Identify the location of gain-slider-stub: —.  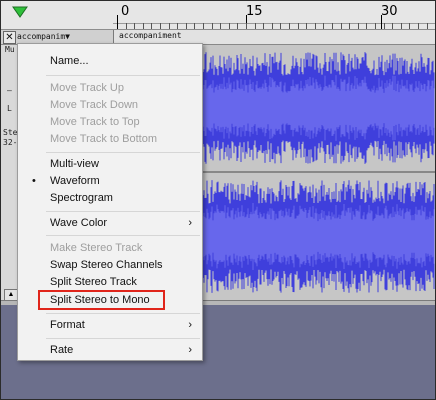
(9, 90).